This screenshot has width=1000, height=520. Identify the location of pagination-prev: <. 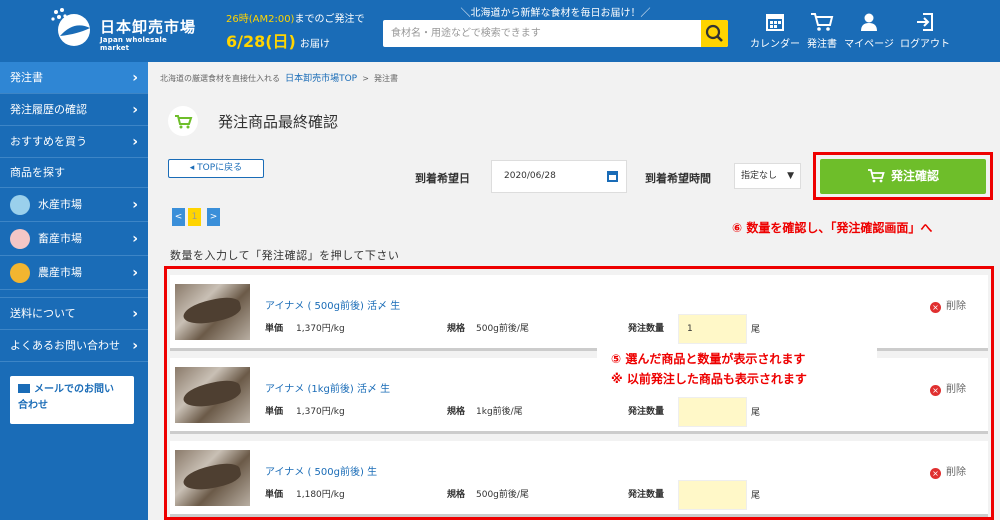
(178, 217).